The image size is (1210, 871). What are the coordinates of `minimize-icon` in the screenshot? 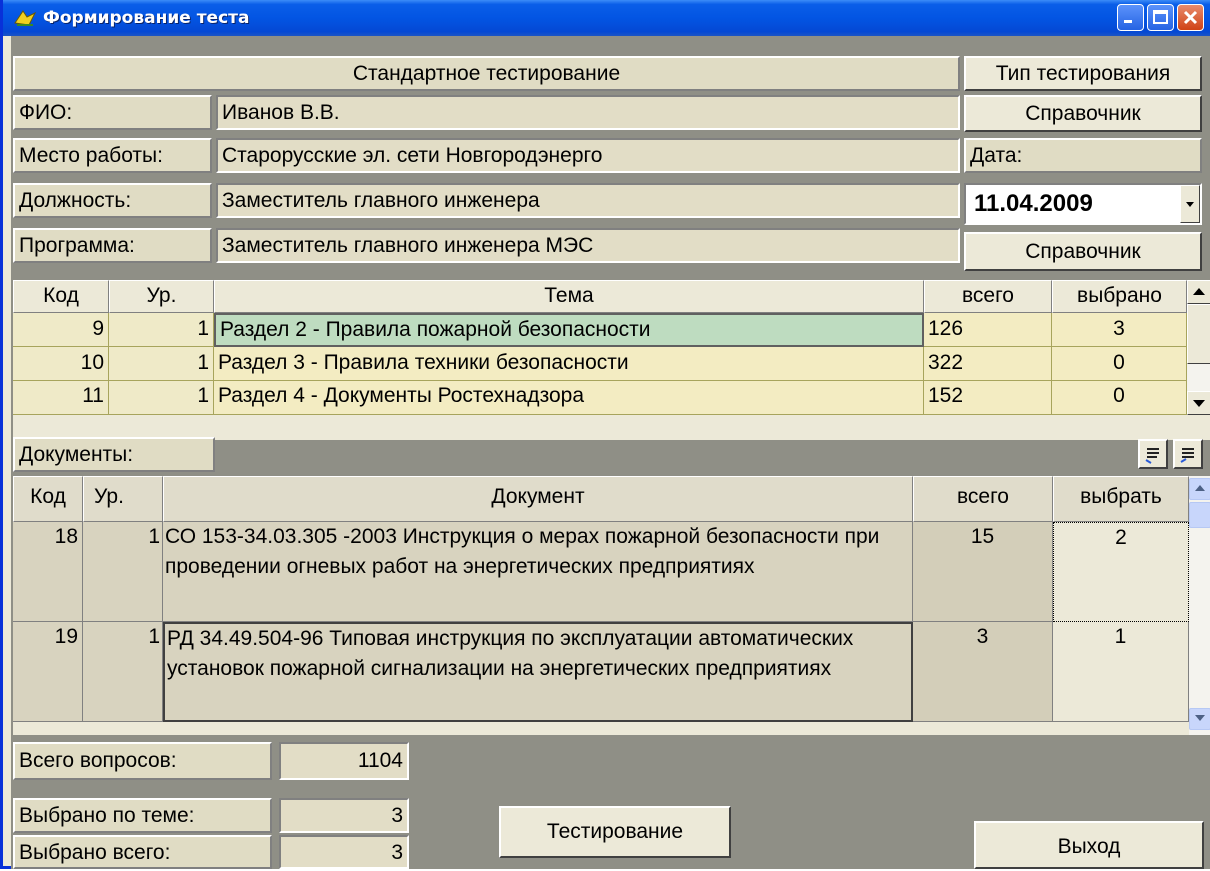 It's located at (1128, 21).